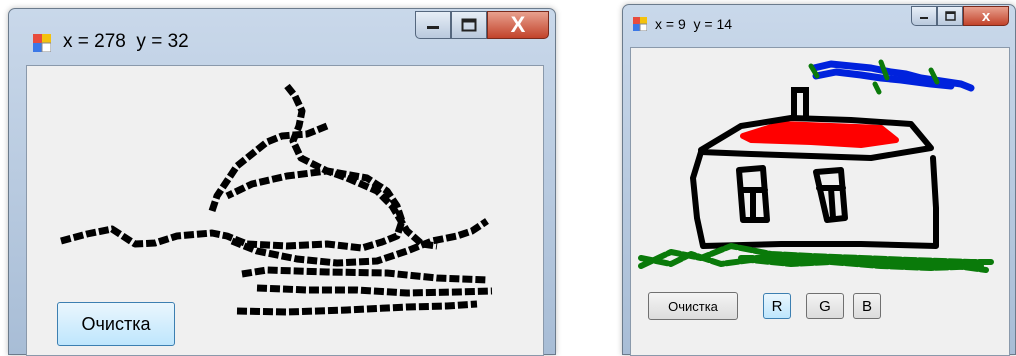 Image resolution: width=1016 pixels, height=356 pixels. I want to click on color-green-button: G, so click(825, 306).